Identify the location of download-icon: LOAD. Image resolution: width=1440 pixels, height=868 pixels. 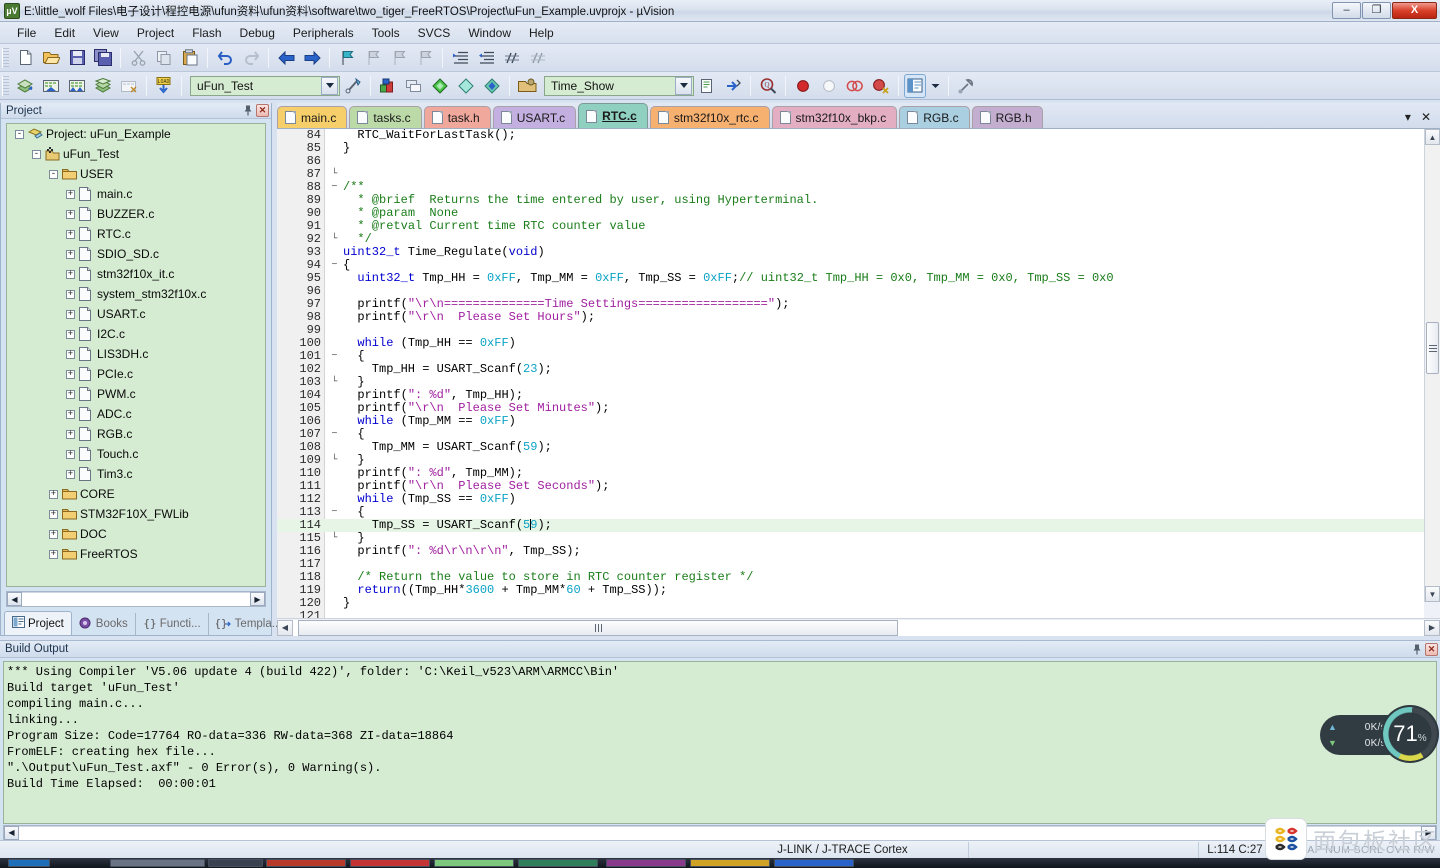
(164, 86).